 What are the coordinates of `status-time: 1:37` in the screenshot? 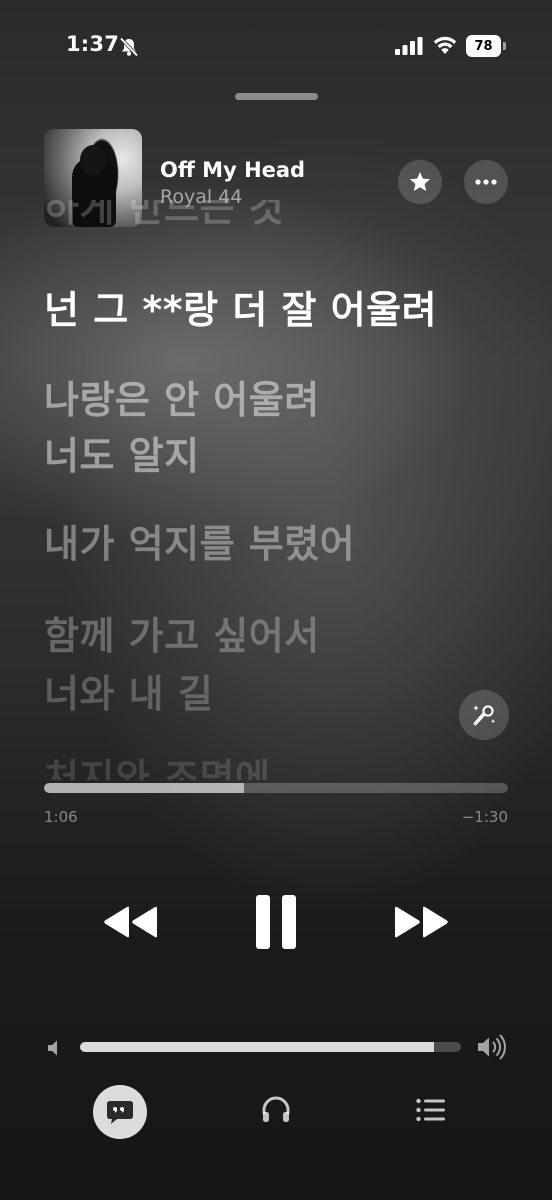 It's located at (93, 44).